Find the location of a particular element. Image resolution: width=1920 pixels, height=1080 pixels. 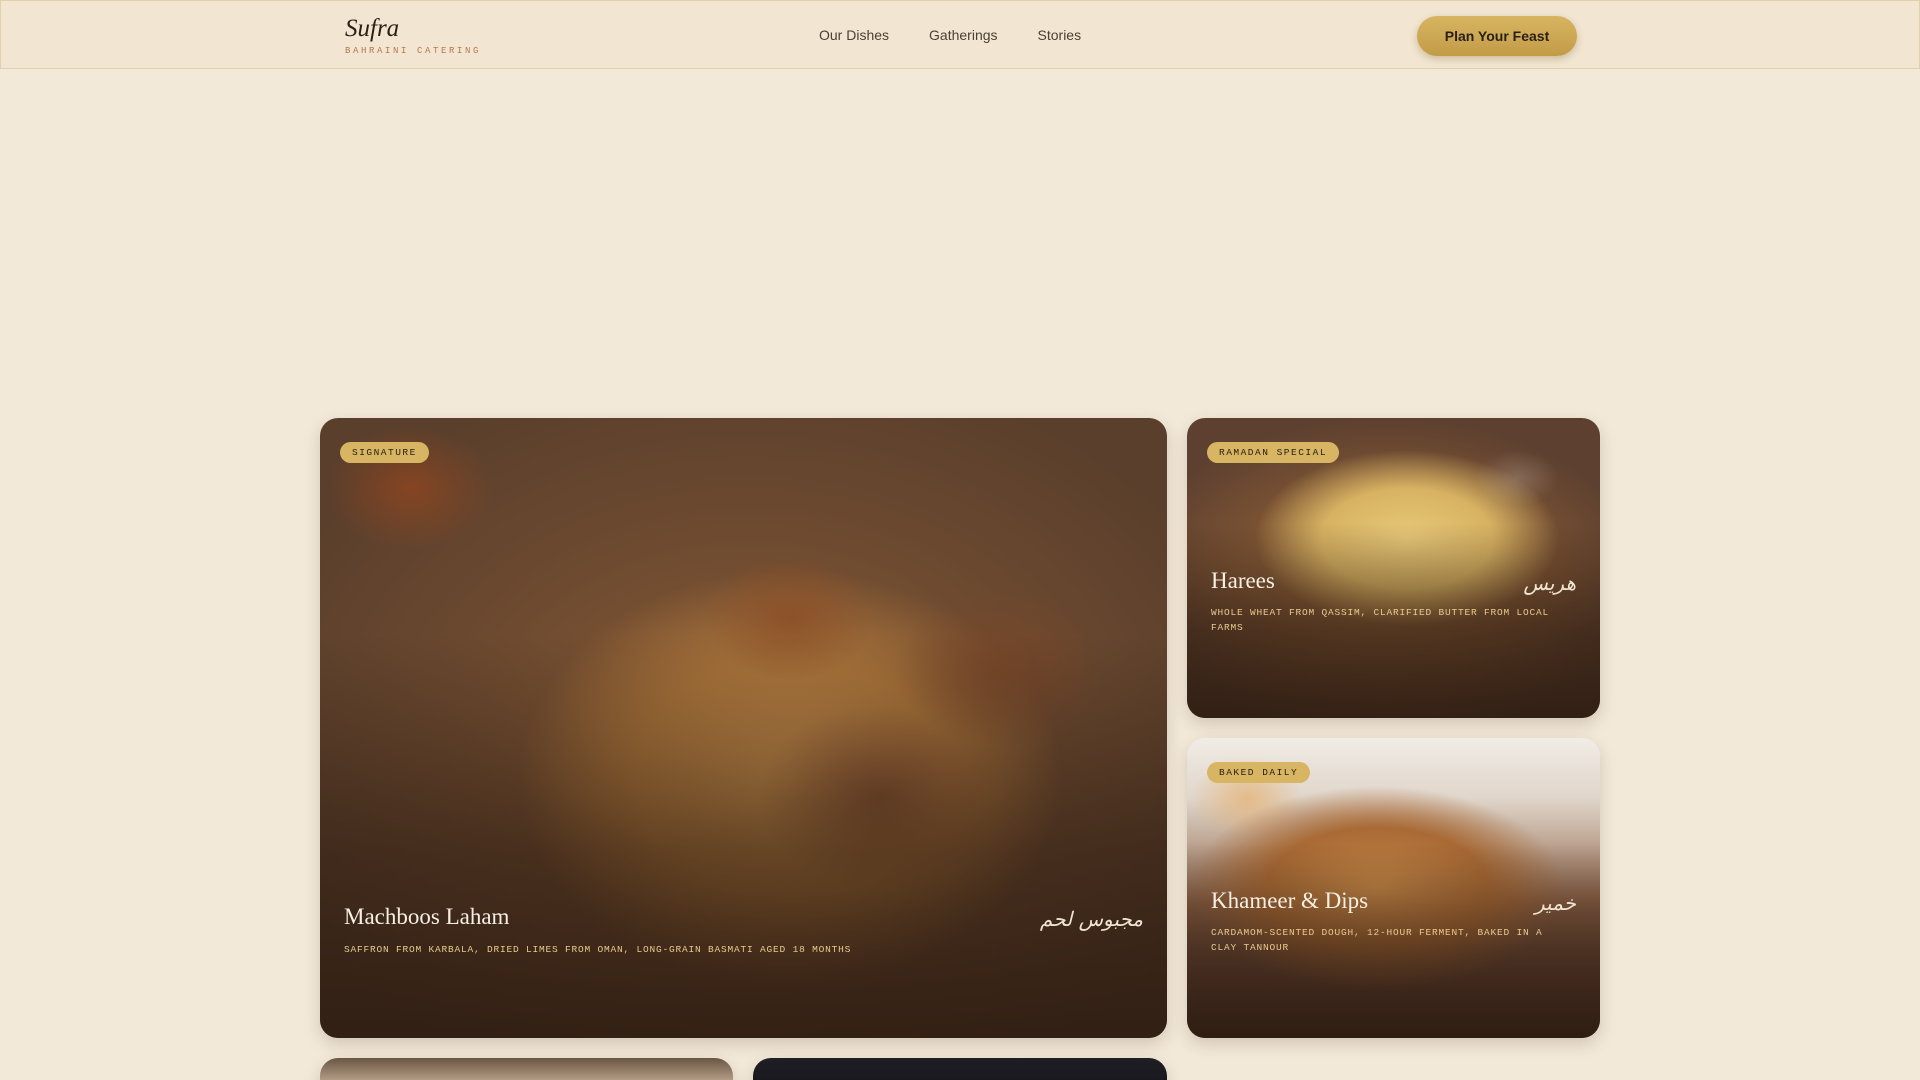

dish-arabic-name: مجبوس لحم is located at coordinates (1091, 919).